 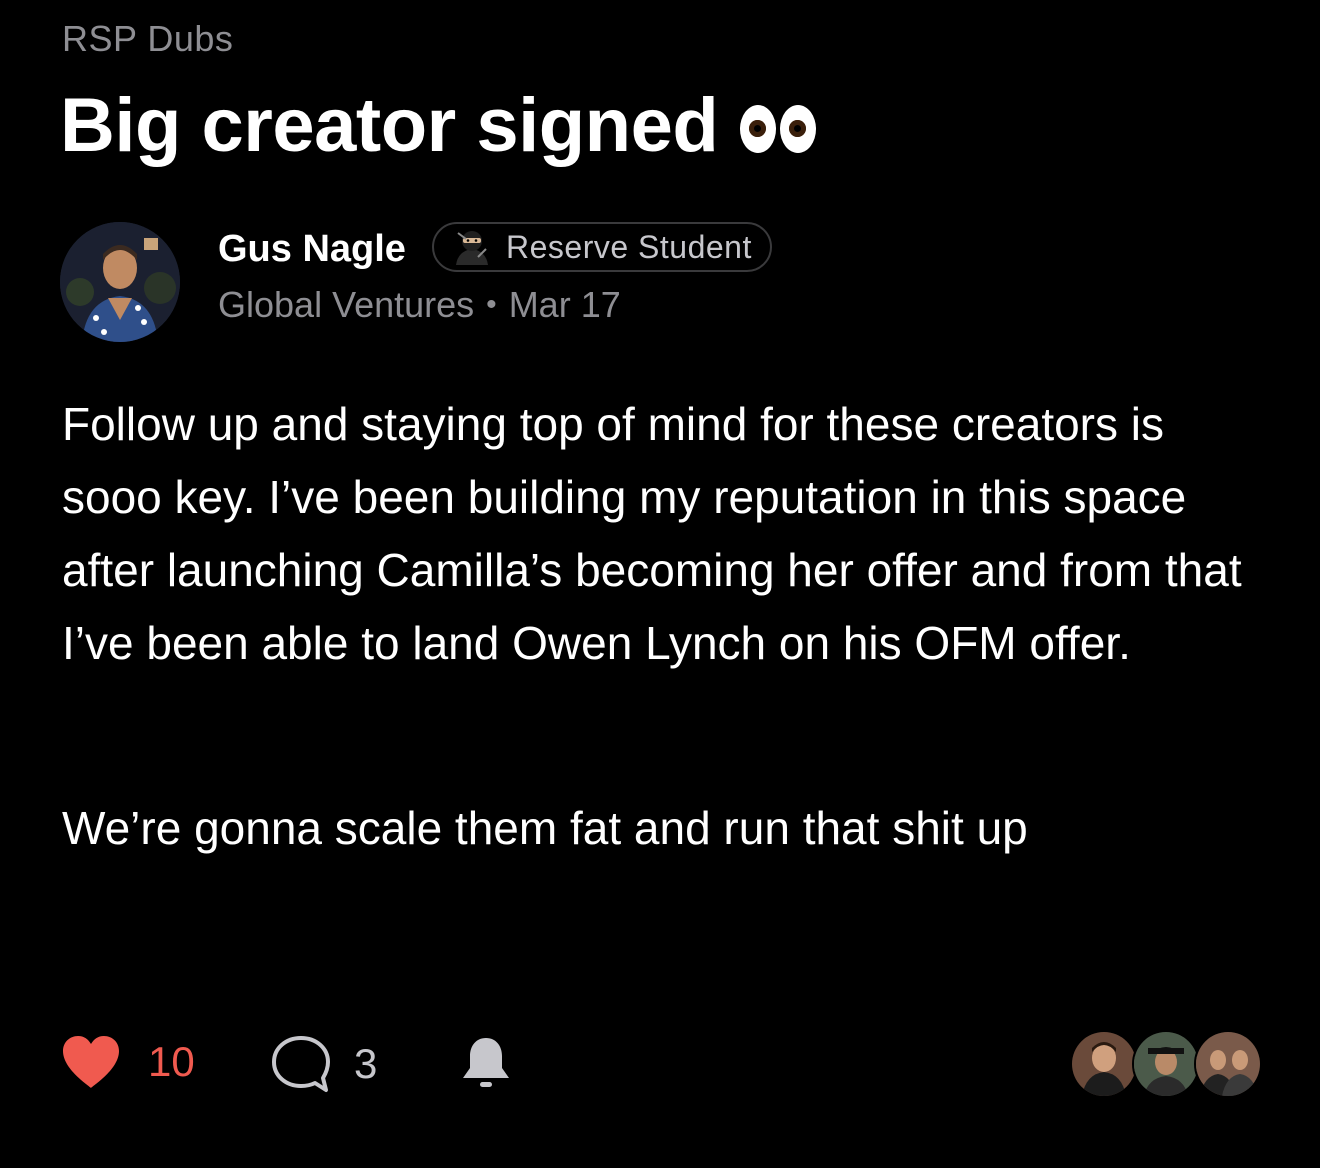 What do you see at coordinates (564, 304) in the screenshot?
I see `post-date: Mar 17` at bounding box center [564, 304].